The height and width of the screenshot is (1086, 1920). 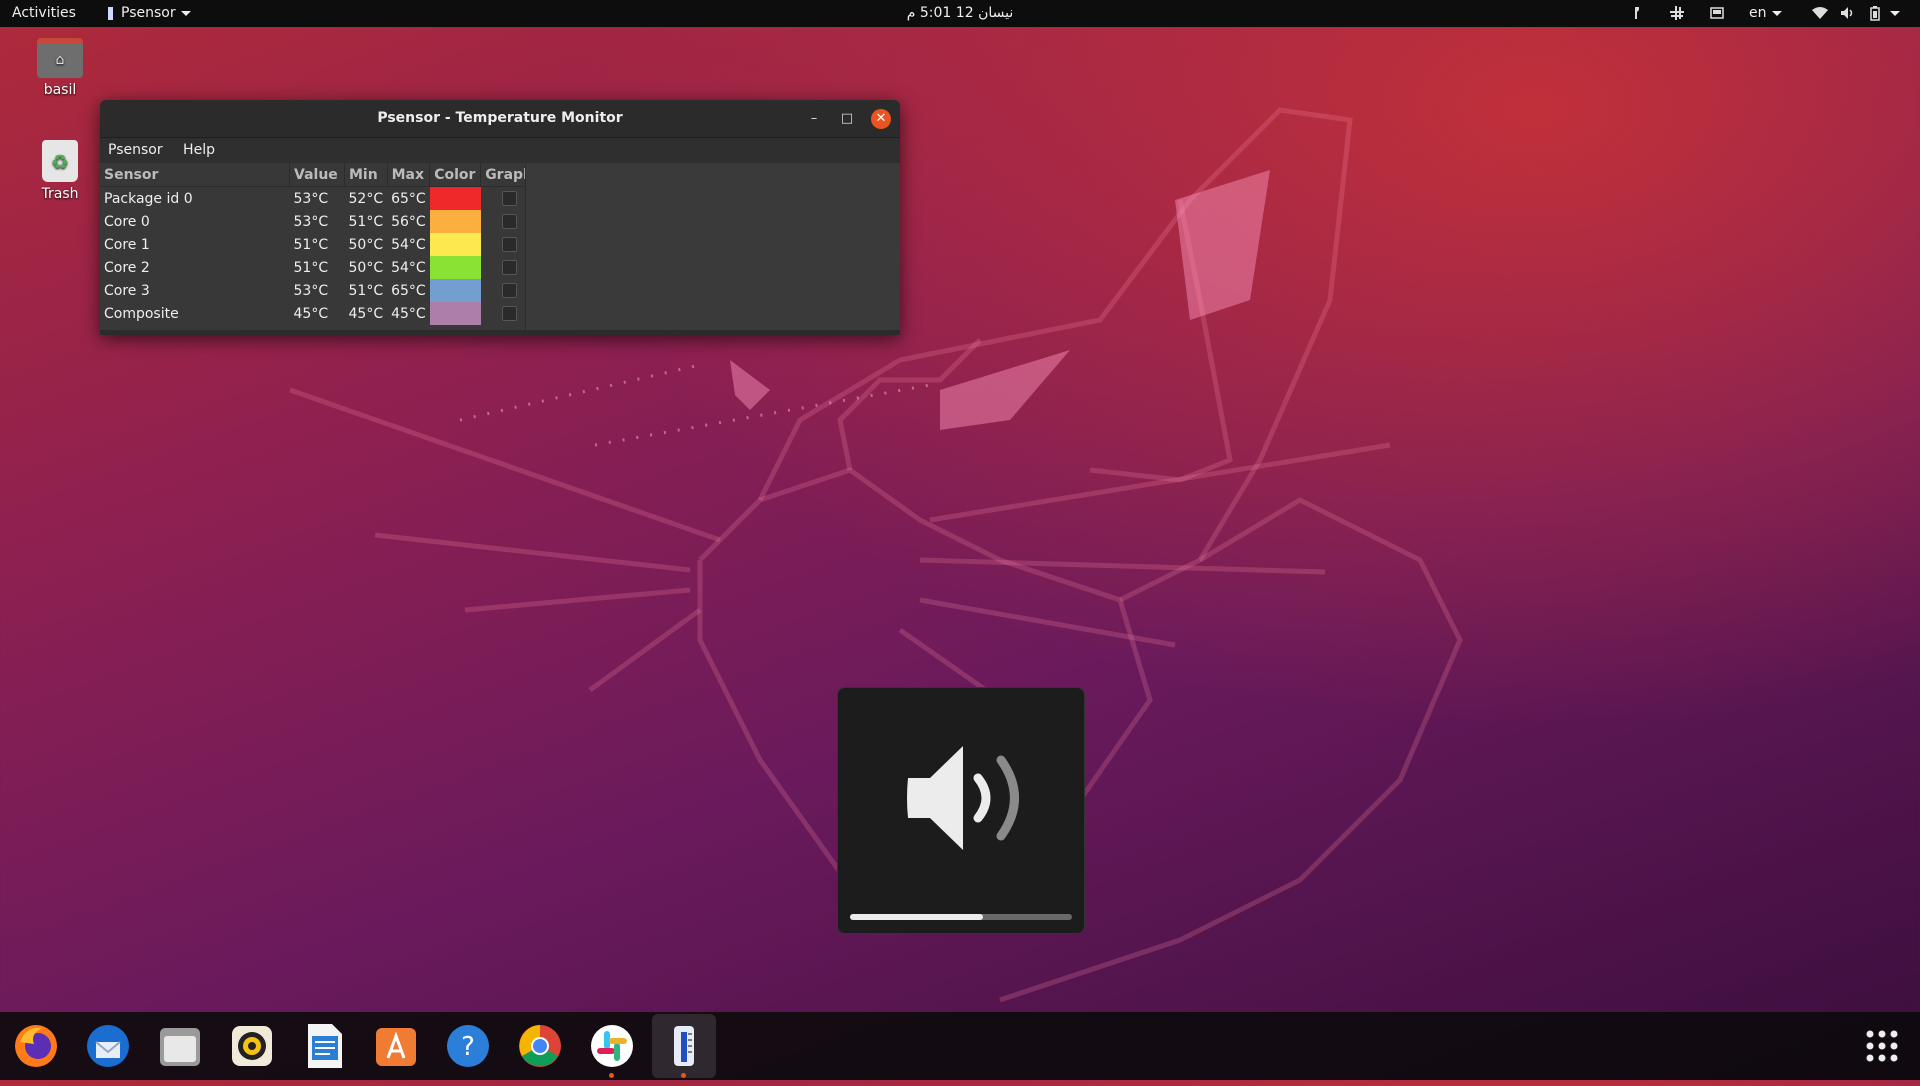 What do you see at coordinates (540, 1046) in the screenshot?
I see `chrome-icon` at bounding box center [540, 1046].